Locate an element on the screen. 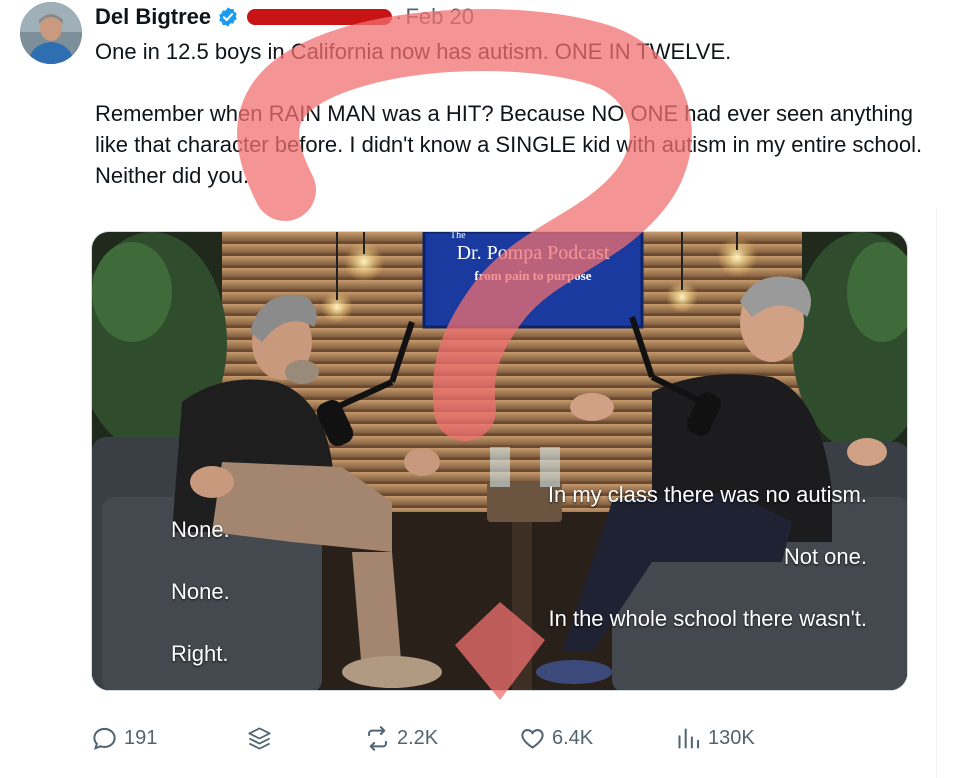  grok-button is located at coordinates (262, 738).